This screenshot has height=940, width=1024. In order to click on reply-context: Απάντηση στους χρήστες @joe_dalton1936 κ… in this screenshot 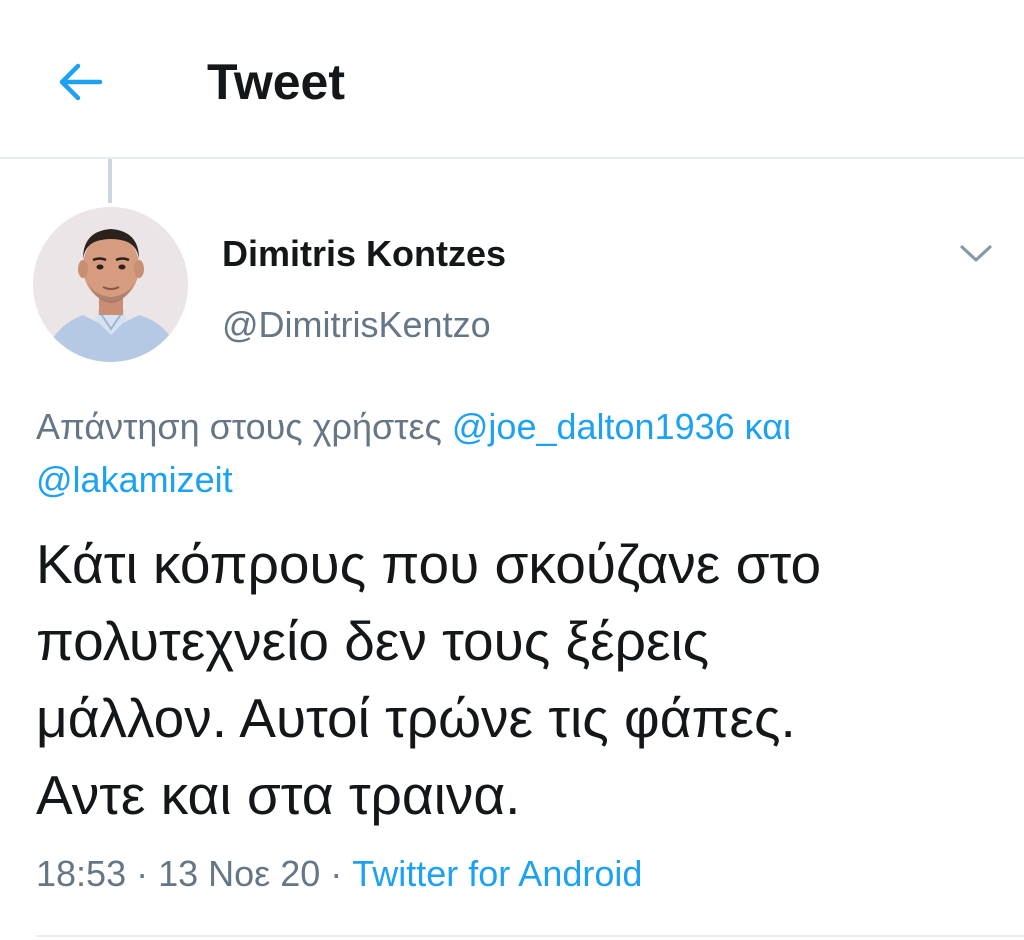, I will do `click(511, 453)`.